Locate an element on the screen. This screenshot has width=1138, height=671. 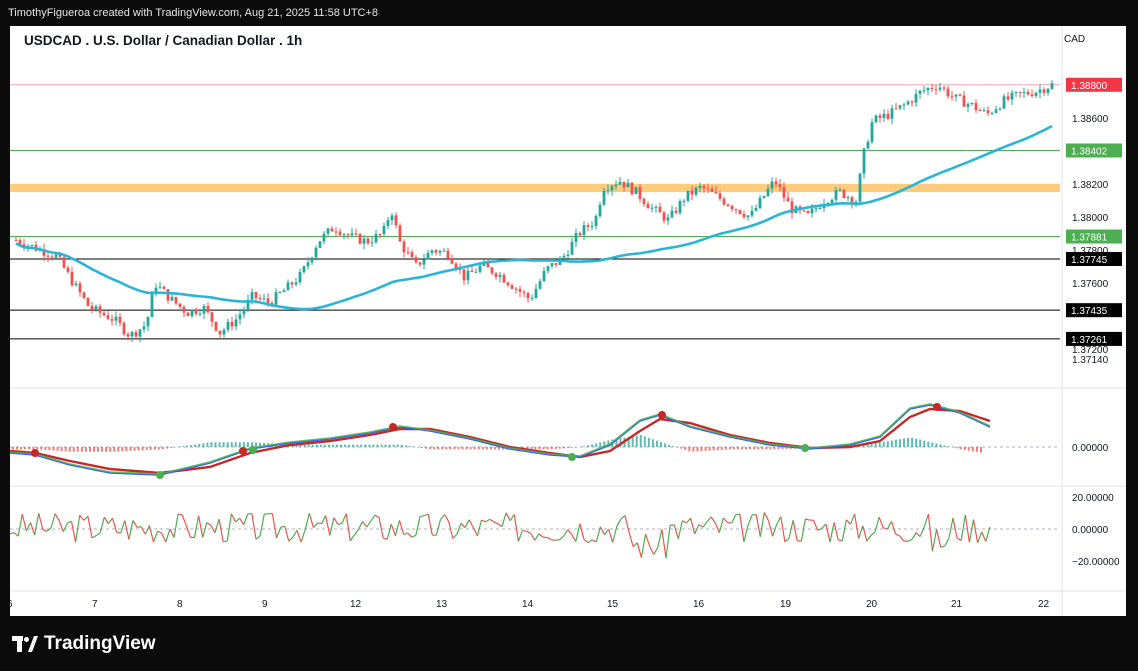
osc-tick-label: 0.00000 is located at coordinates (1090, 530).